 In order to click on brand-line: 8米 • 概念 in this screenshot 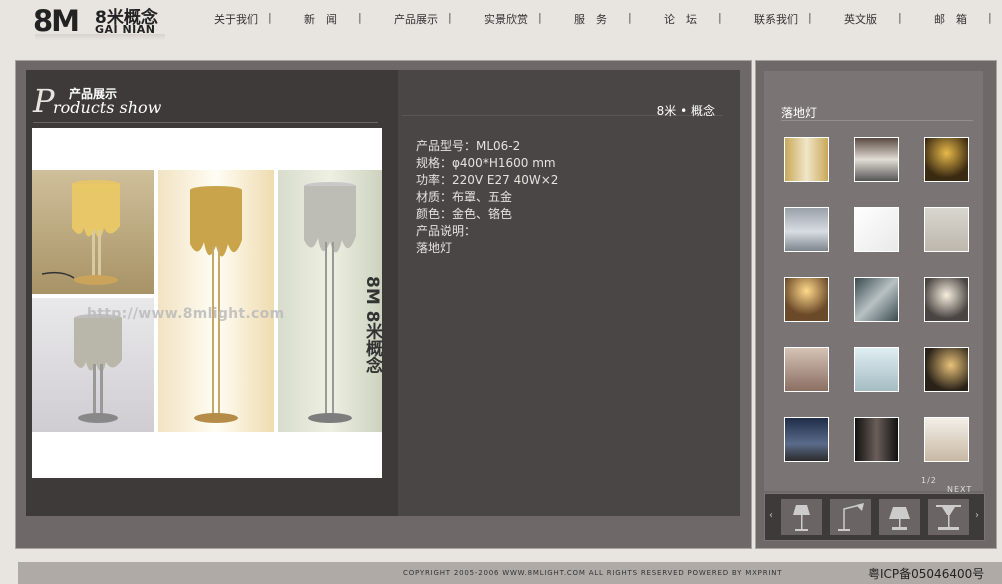, I will do `click(562, 106)`.